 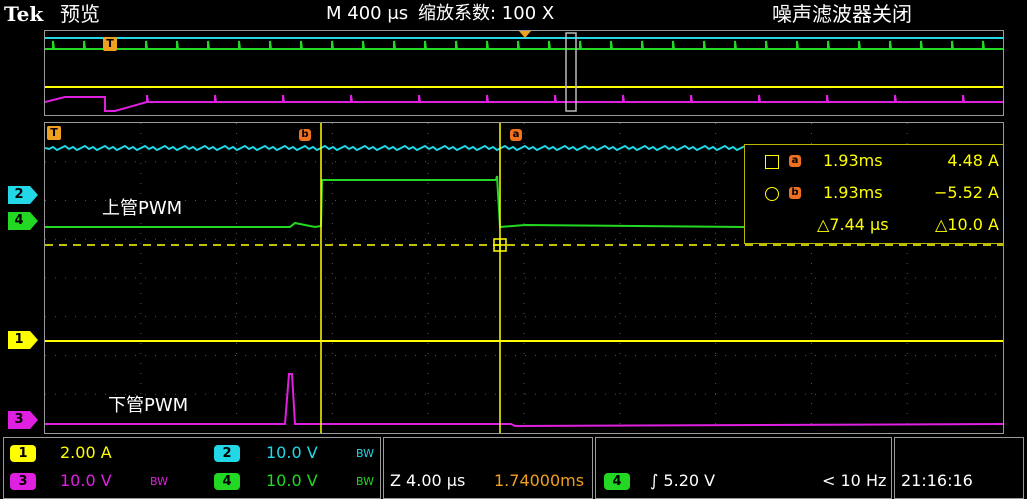 I want to click on ch3-ground-marker: 3, so click(x=24, y=420).